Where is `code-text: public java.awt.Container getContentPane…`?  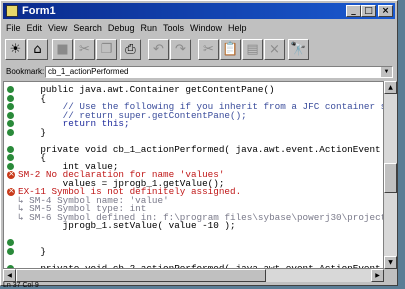
code-text: public java.awt.Container getContentPane… is located at coordinates (146, 89).